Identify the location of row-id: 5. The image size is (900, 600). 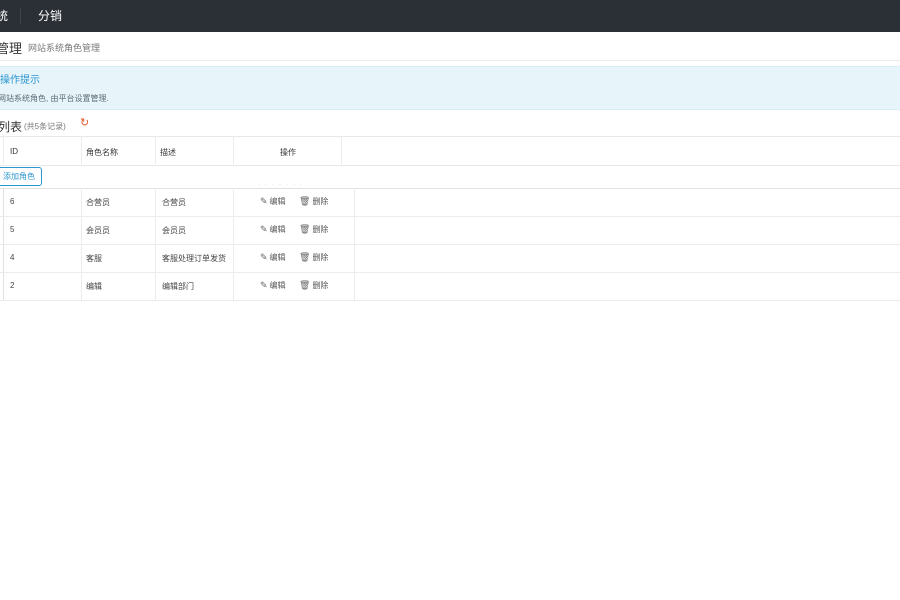
(12, 229).